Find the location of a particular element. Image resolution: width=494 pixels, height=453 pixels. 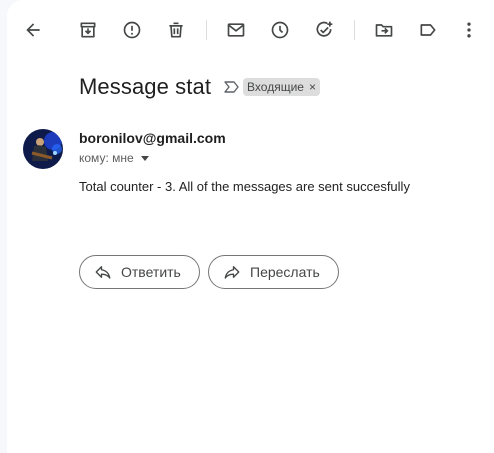

reply-button: Ответить is located at coordinates (139, 272).